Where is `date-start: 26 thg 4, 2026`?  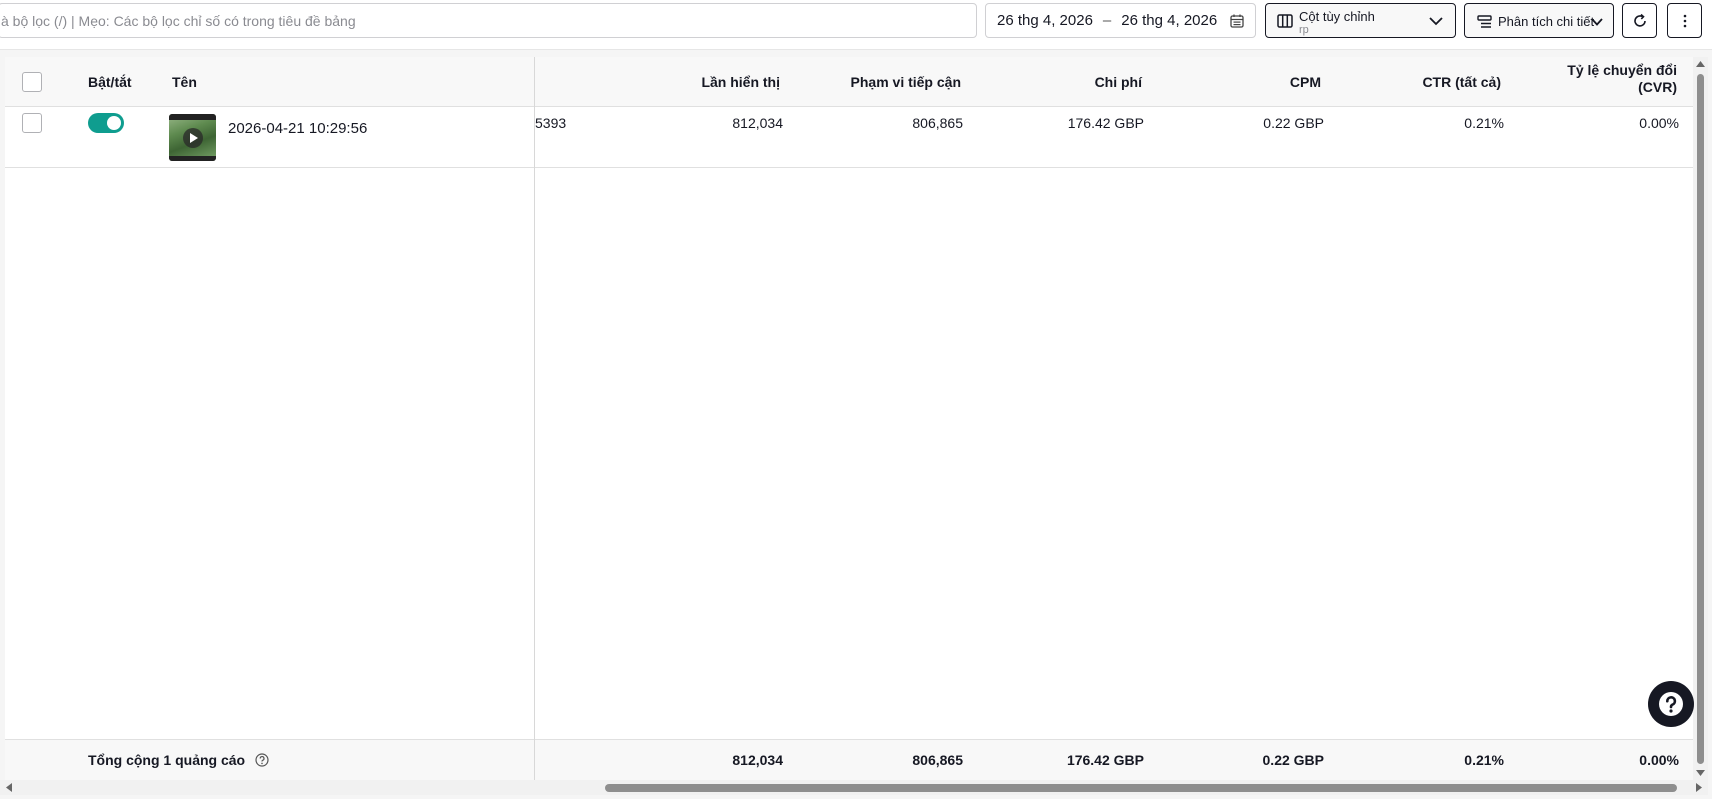
date-start: 26 thg 4, 2026 is located at coordinates (1045, 20).